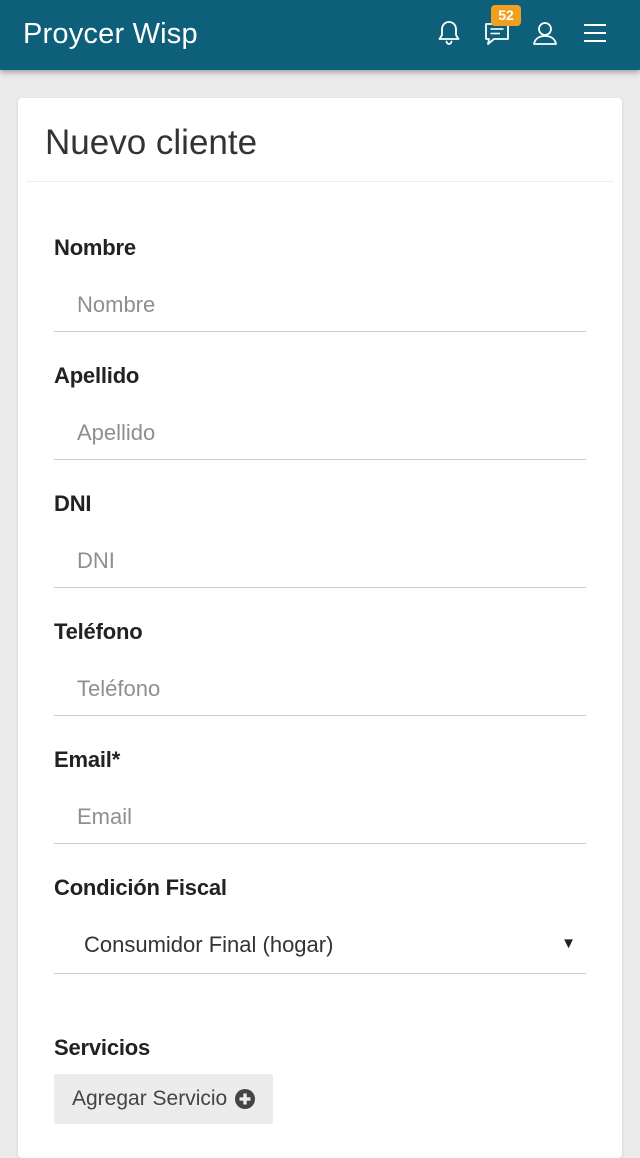 This screenshot has width=640, height=1158. I want to click on messages-count-badge: 52, so click(506, 15).